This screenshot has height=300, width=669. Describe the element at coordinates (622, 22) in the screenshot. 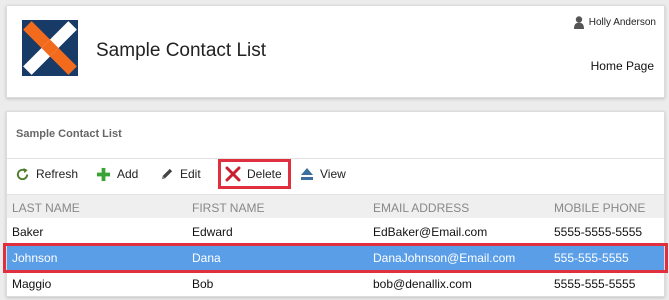

I see `user-name: Holly Anderson` at that location.